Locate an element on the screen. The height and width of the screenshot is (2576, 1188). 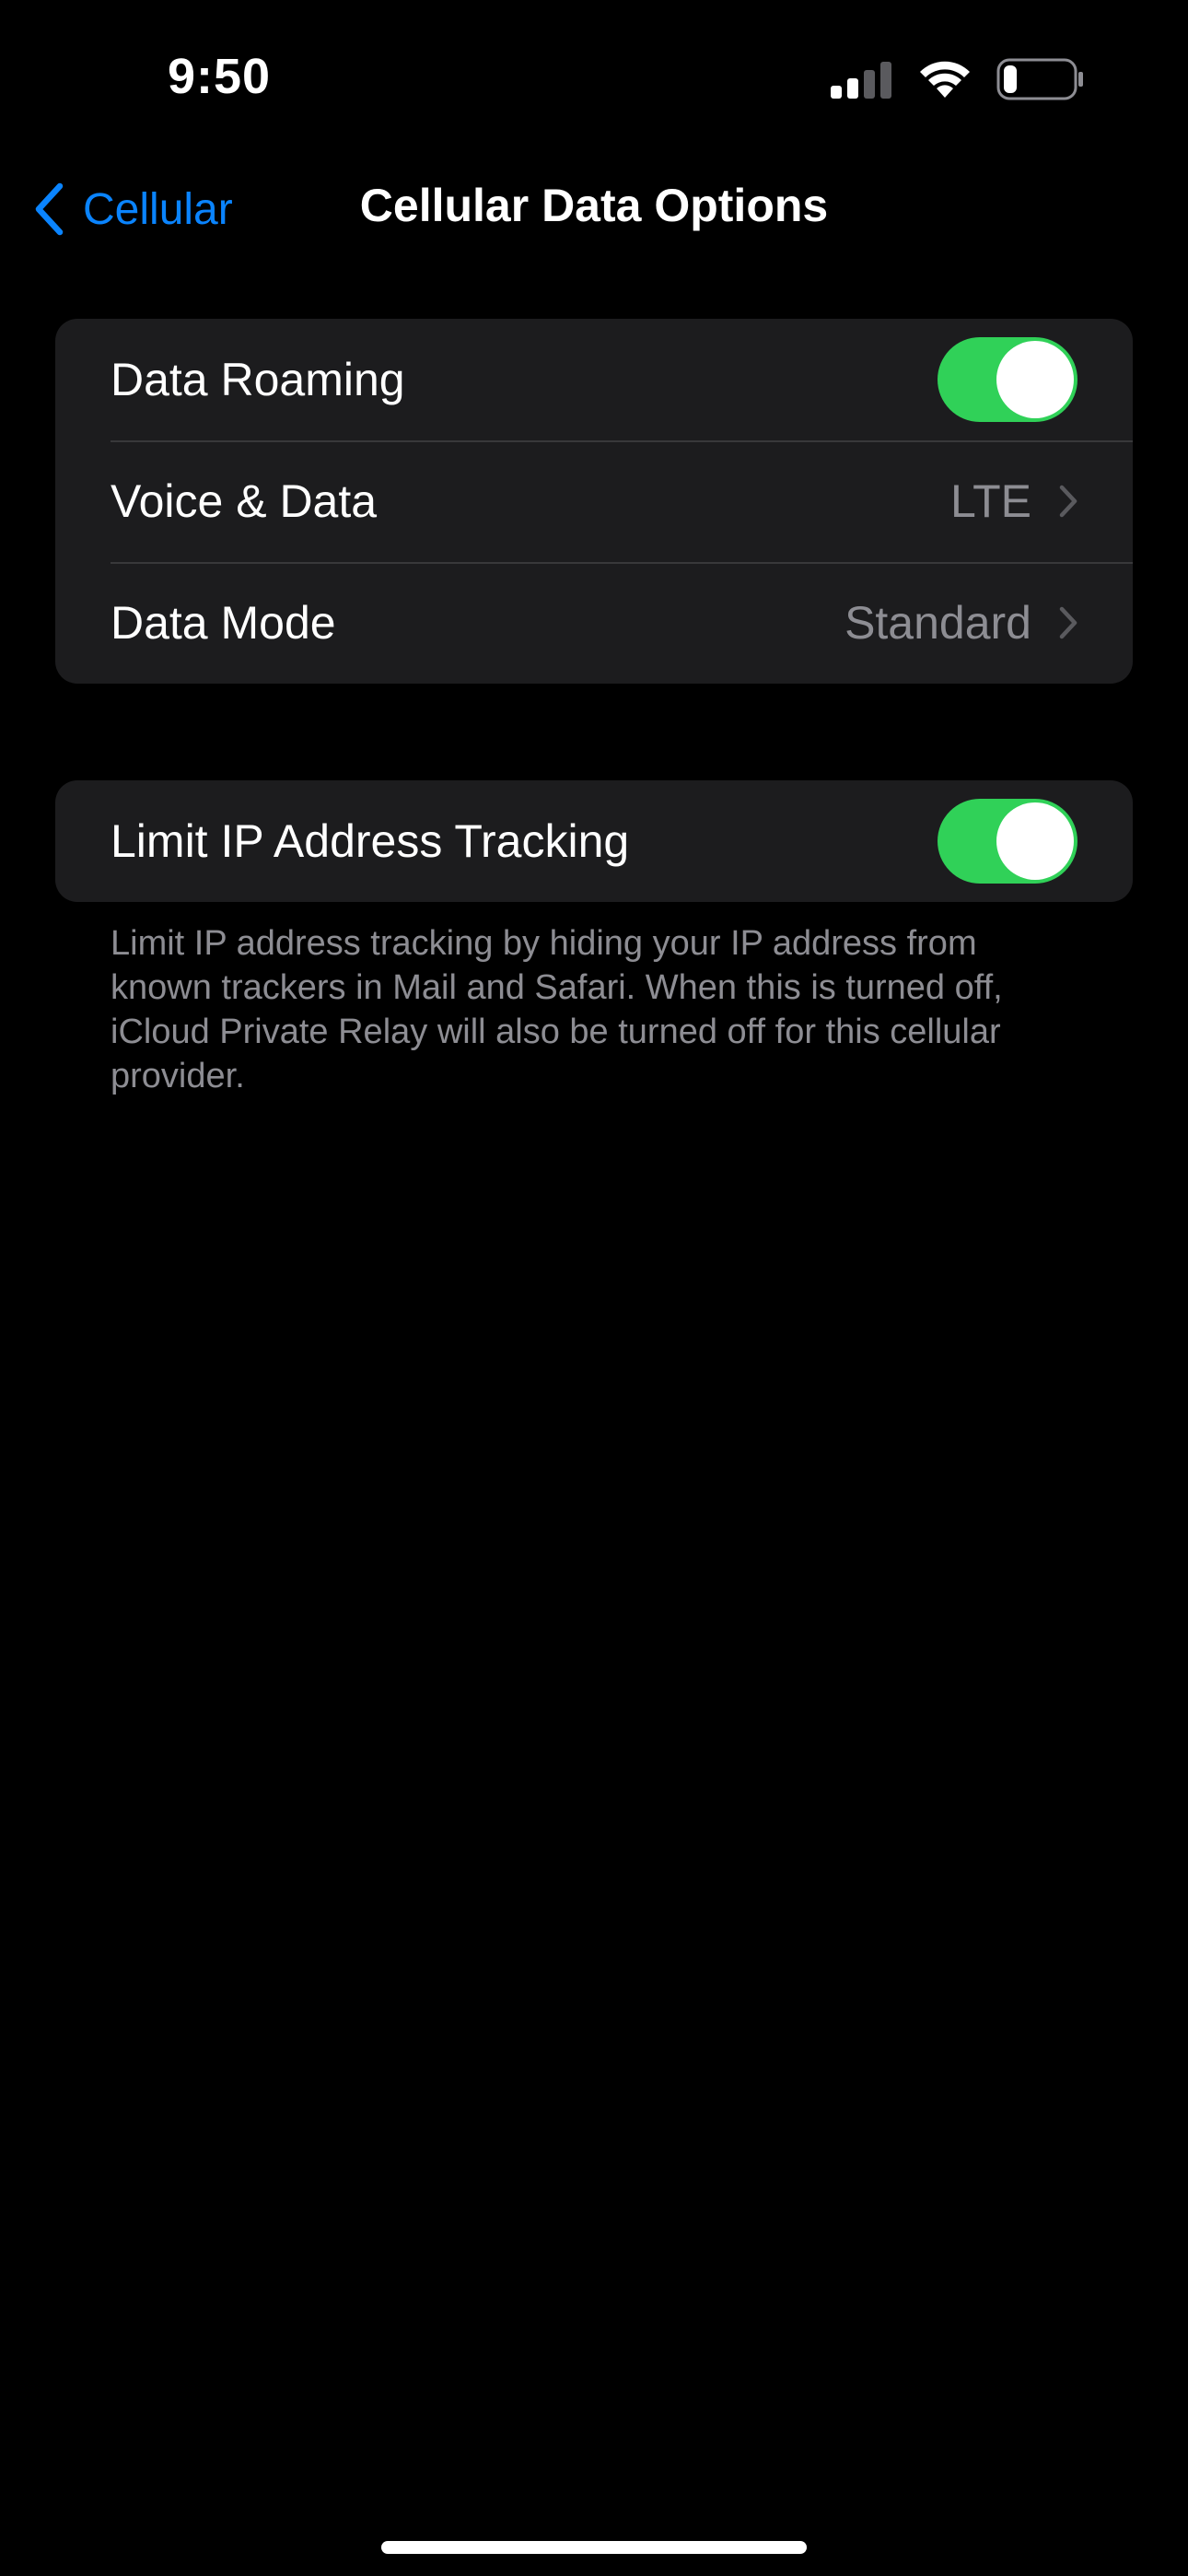
navigation-bar: Cellular Cellular Data Options is located at coordinates (594, 209).